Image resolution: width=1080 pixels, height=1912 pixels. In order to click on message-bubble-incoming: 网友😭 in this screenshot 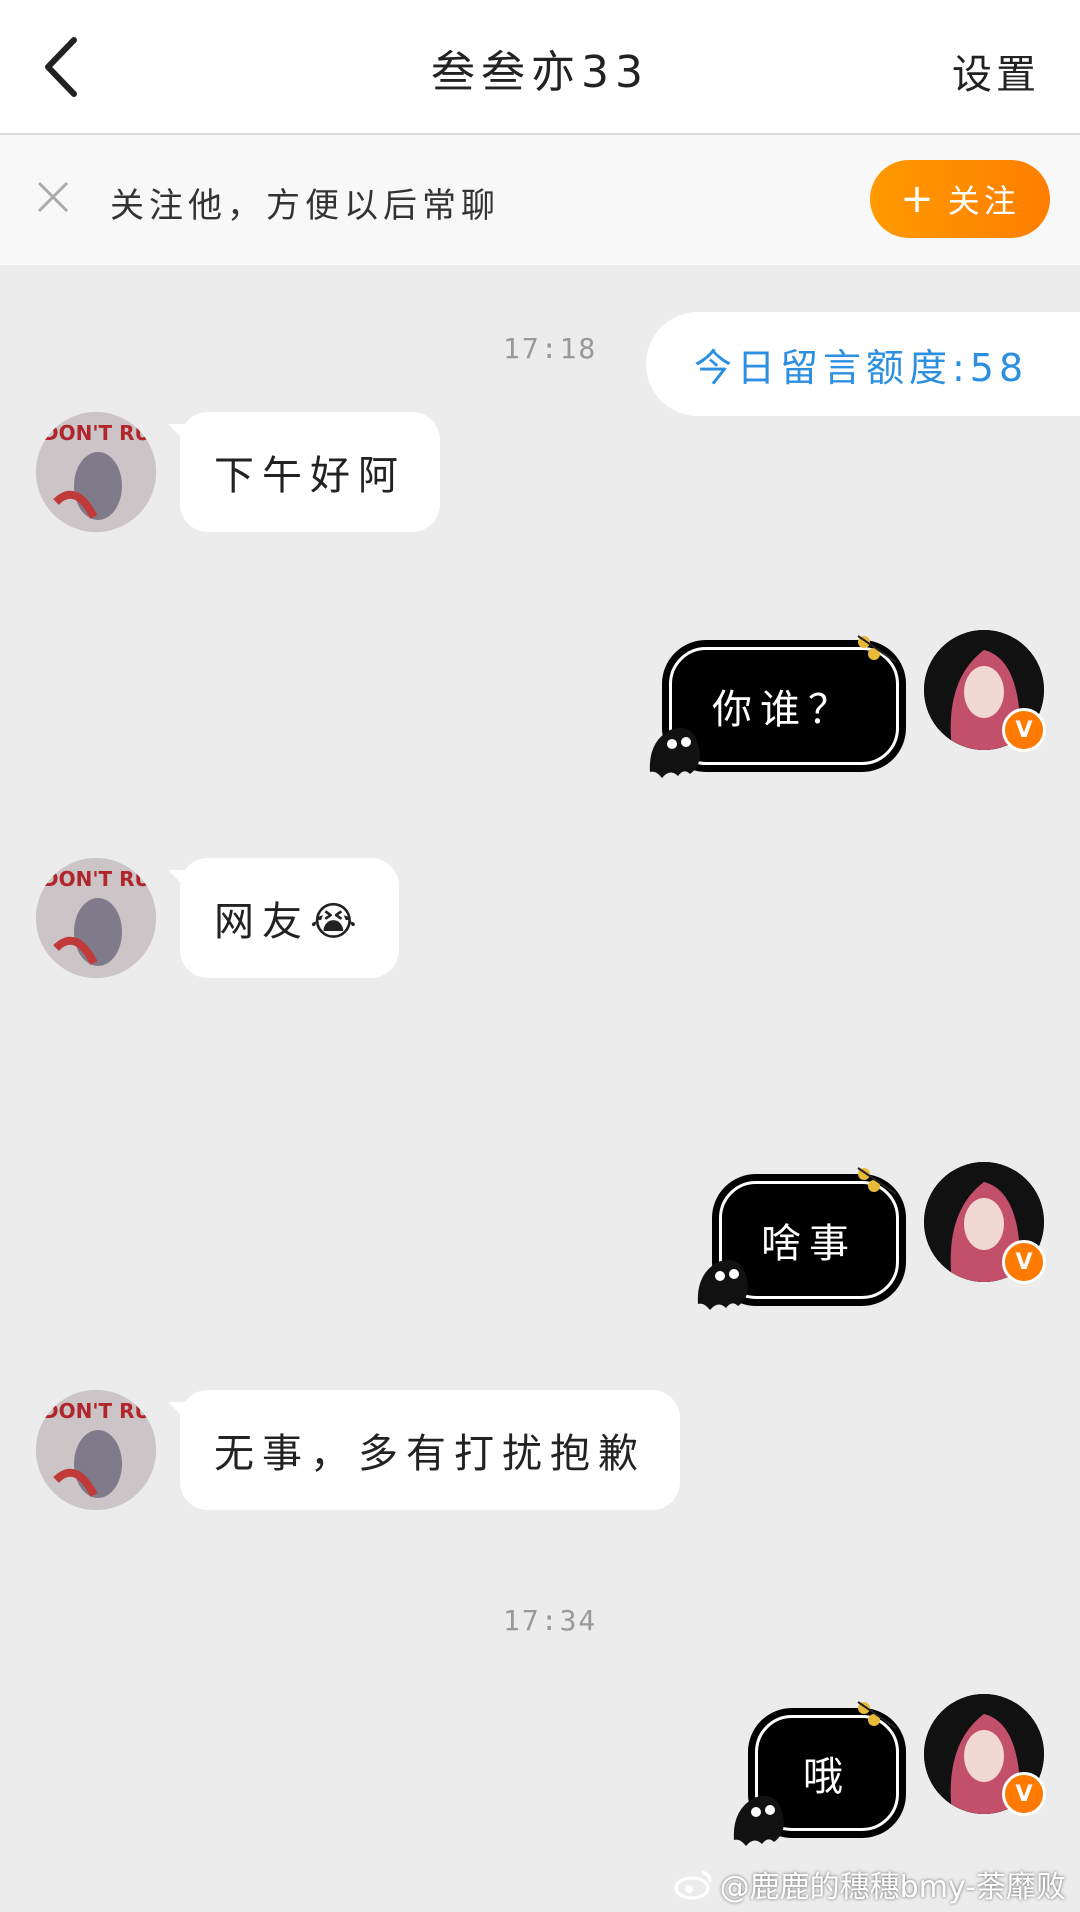, I will do `click(283, 918)`.